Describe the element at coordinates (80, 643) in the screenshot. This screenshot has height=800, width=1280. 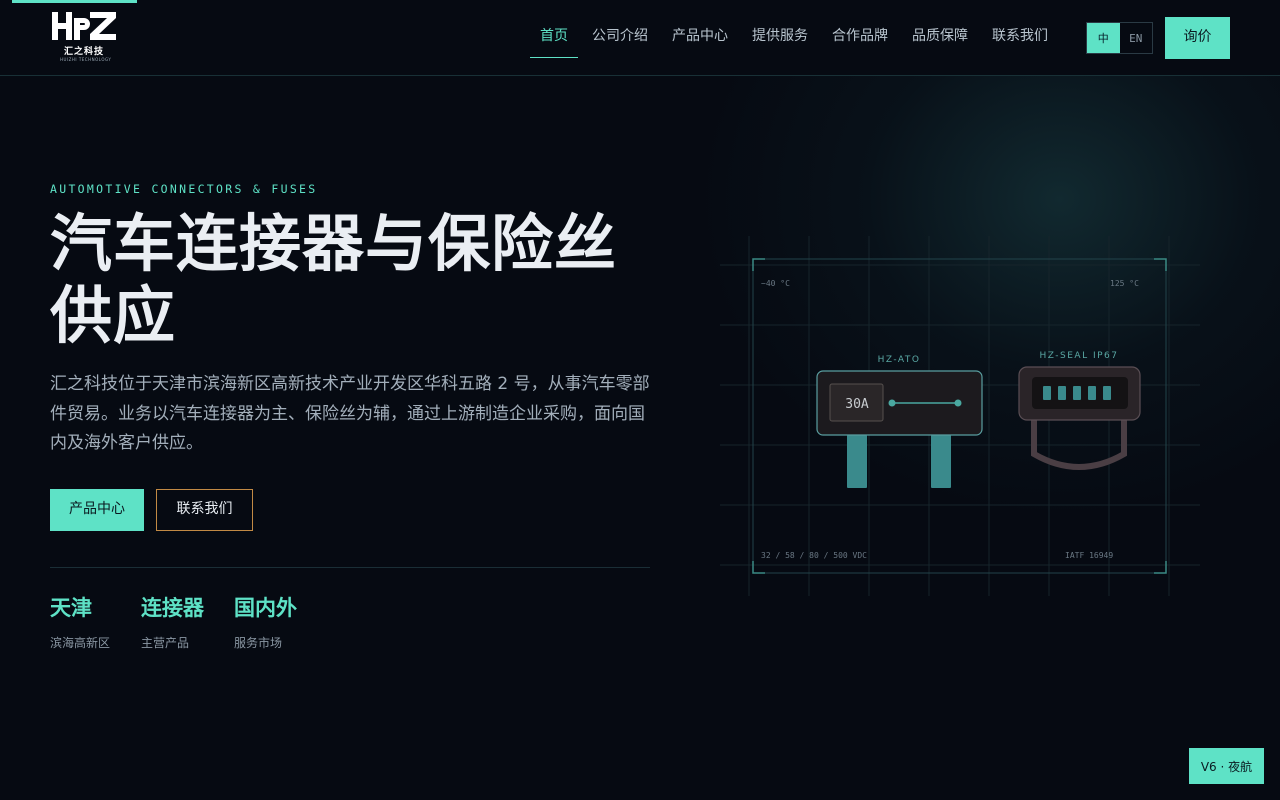
I see `stat-label: 滨海高新区` at that location.